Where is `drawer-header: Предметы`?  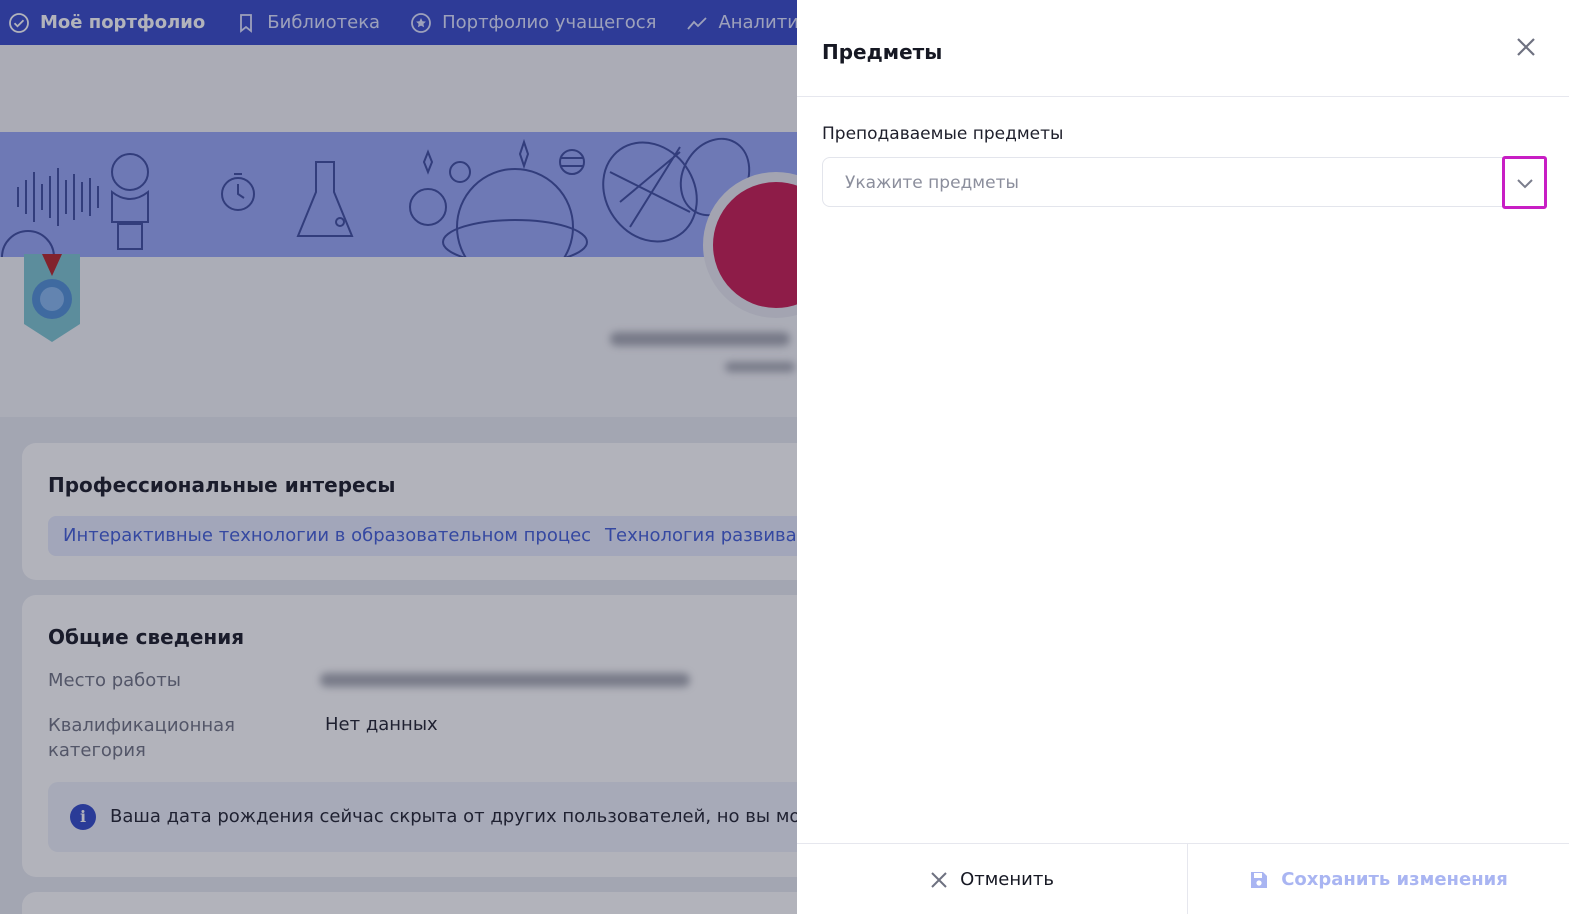 drawer-header: Предметы is located at coordinates (1183, 48).